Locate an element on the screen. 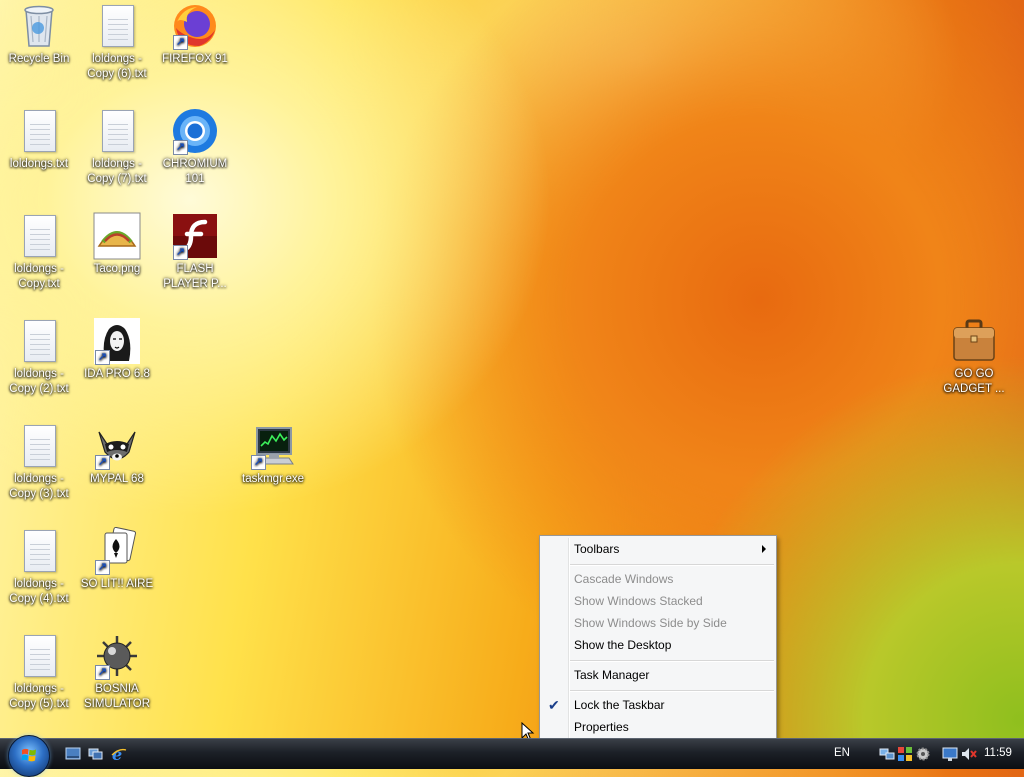 The image size is (1024, 777). menu-item-cascade-windows: Cascade Windows is located at coordinates (623, 579).